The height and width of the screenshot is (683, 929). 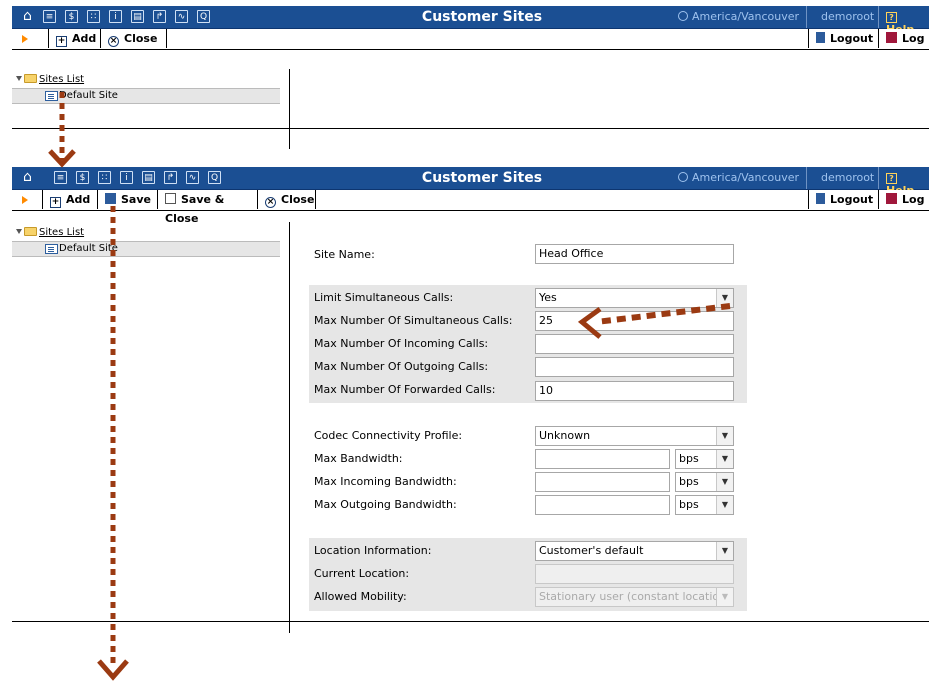 I want to click on current-location-input, so click(x=634, y=574).